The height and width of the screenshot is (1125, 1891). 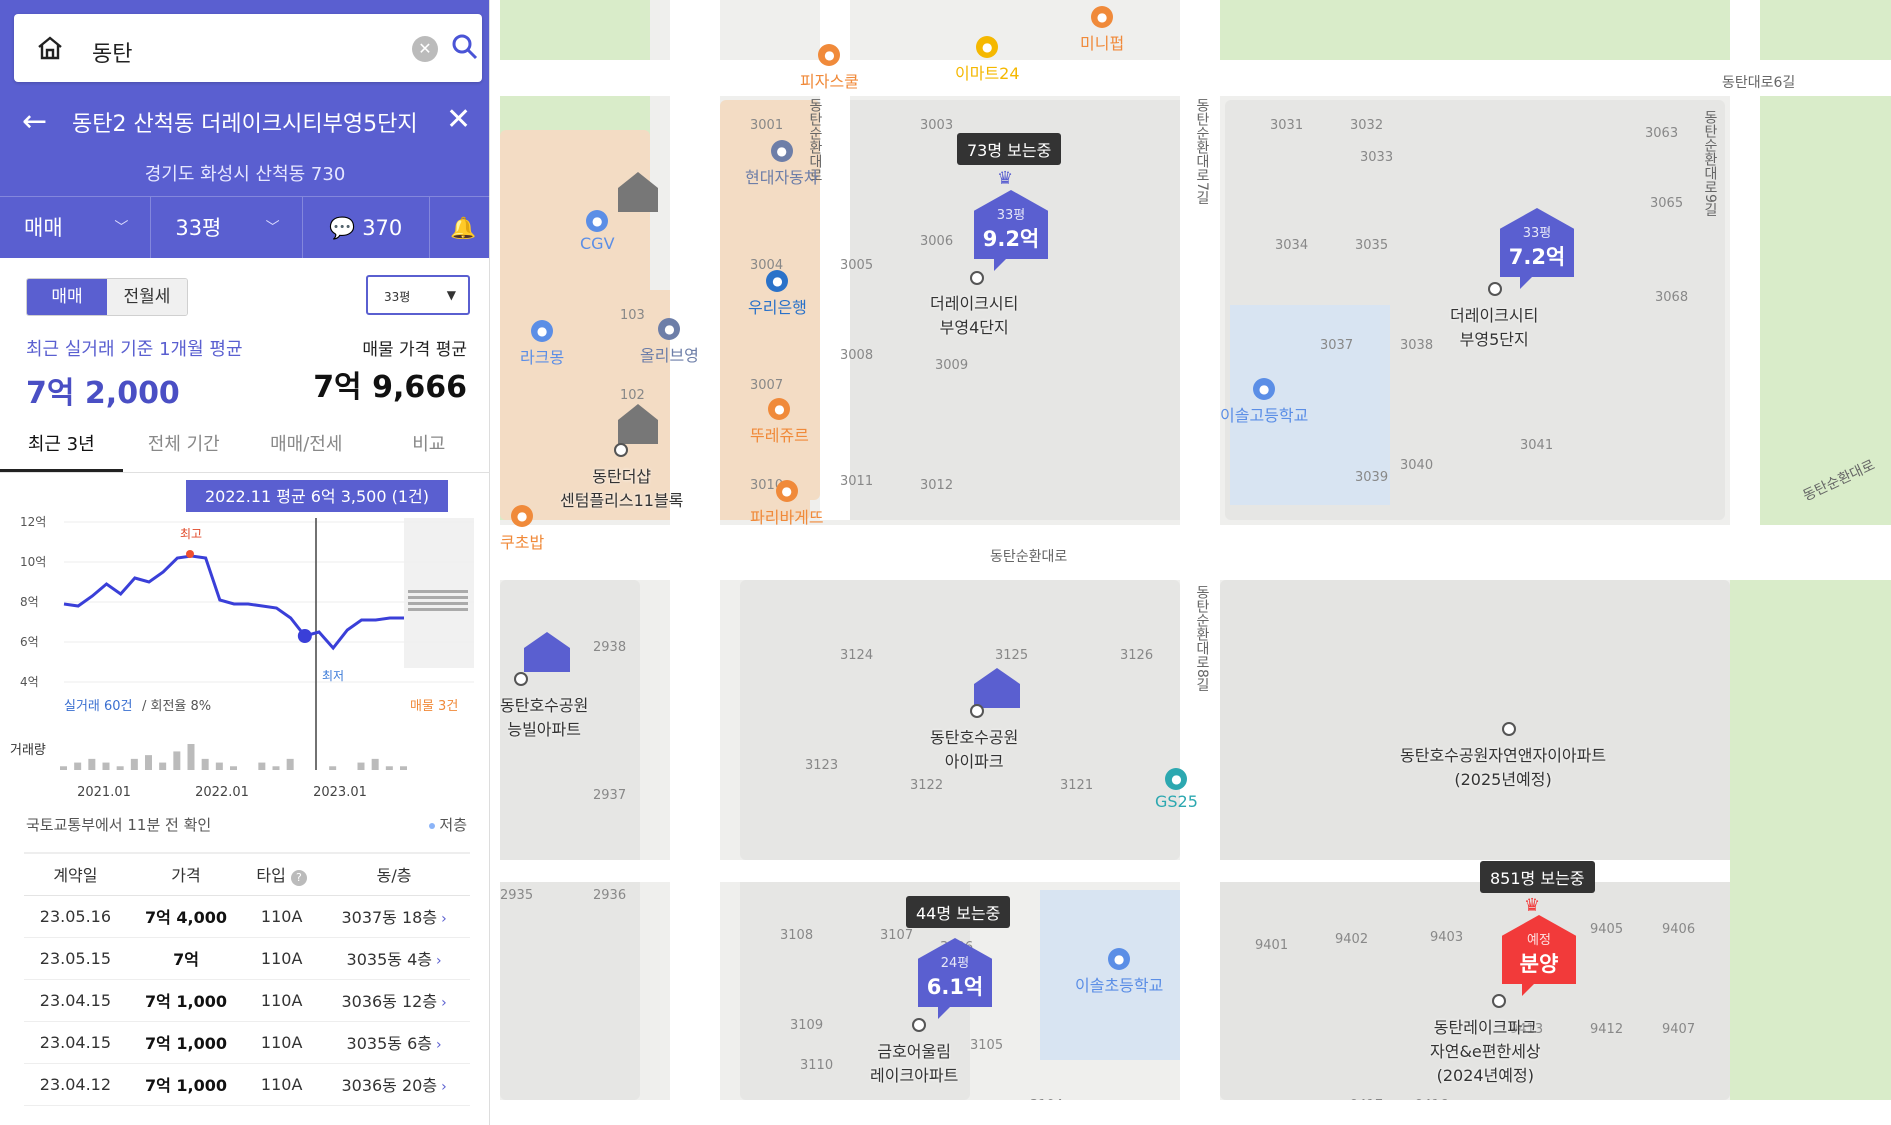 What do you see at coordinates (669, 342) in the screenshot?
I see `poi-올리브영: ● 올리브영` at bounding box center [669, 342].